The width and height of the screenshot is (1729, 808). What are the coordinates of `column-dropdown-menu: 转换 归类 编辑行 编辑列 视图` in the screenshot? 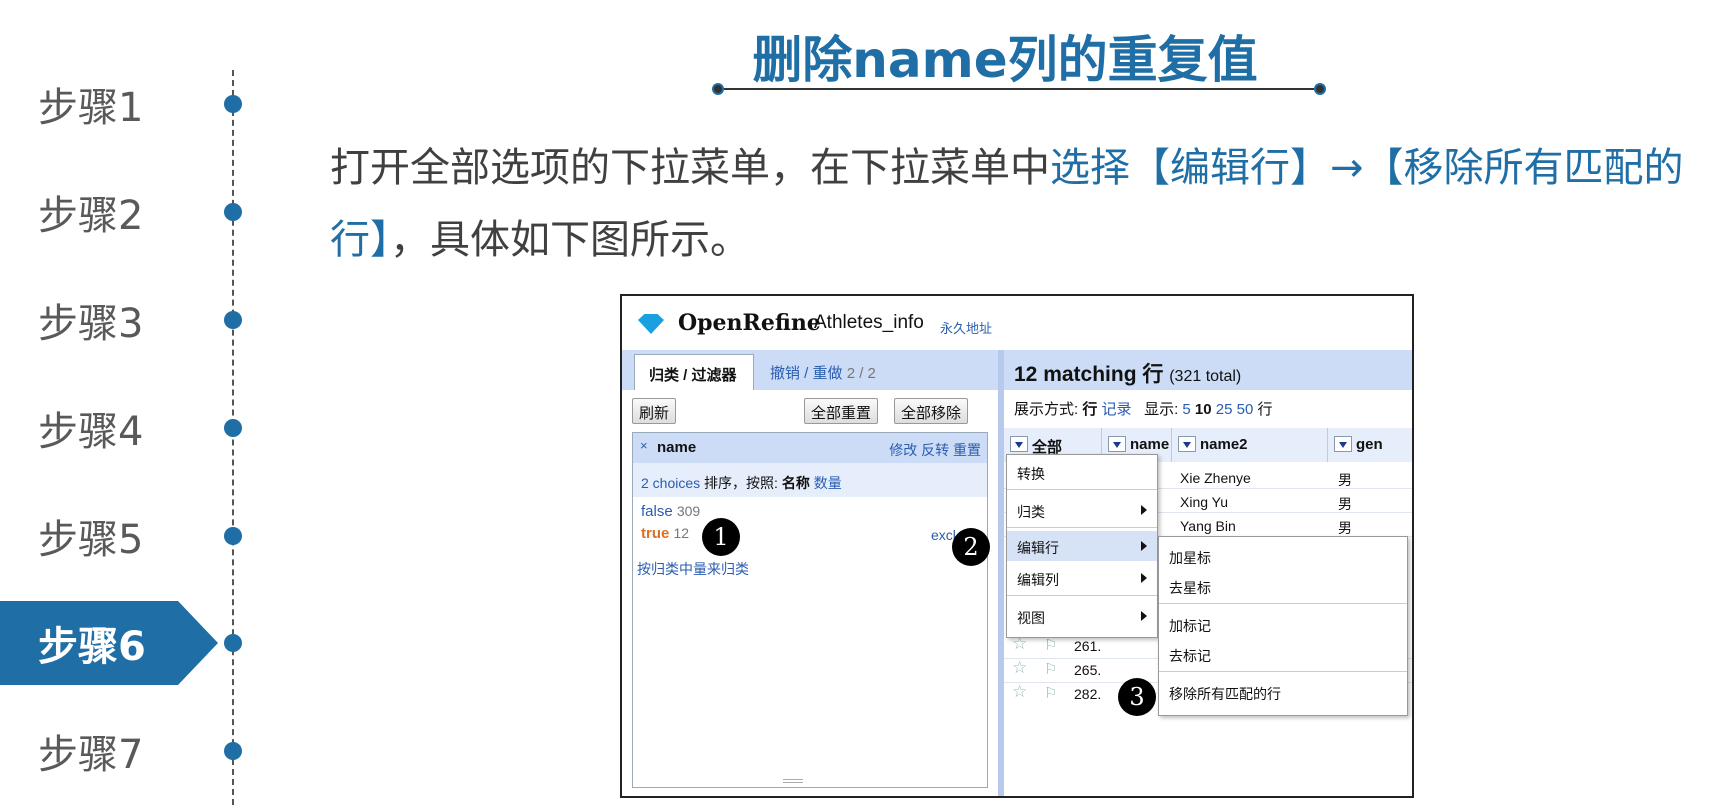 It's located at (1082, 546).